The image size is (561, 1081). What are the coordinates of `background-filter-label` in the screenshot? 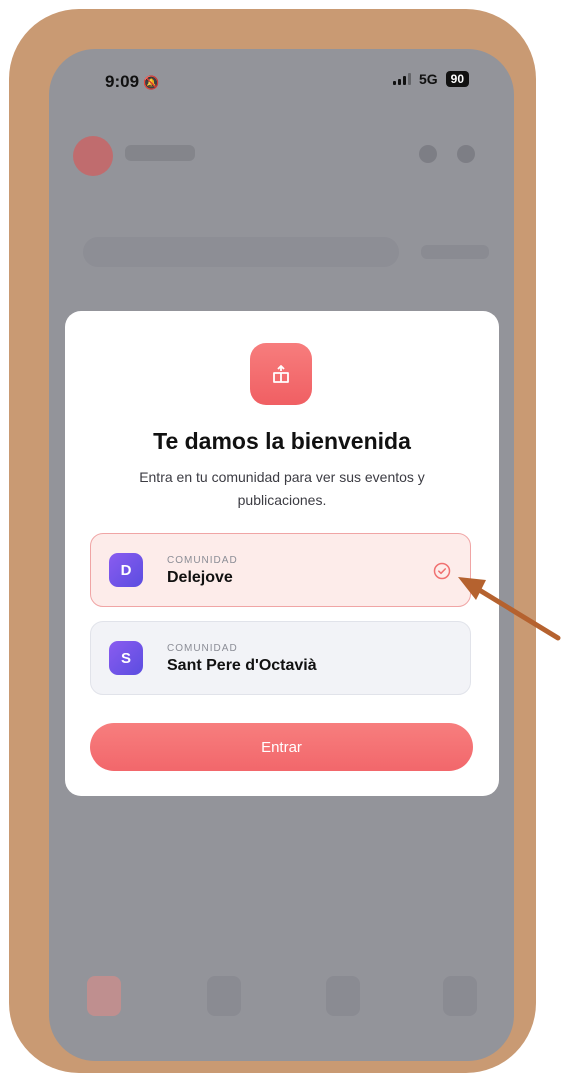 It's located at (455, 252).